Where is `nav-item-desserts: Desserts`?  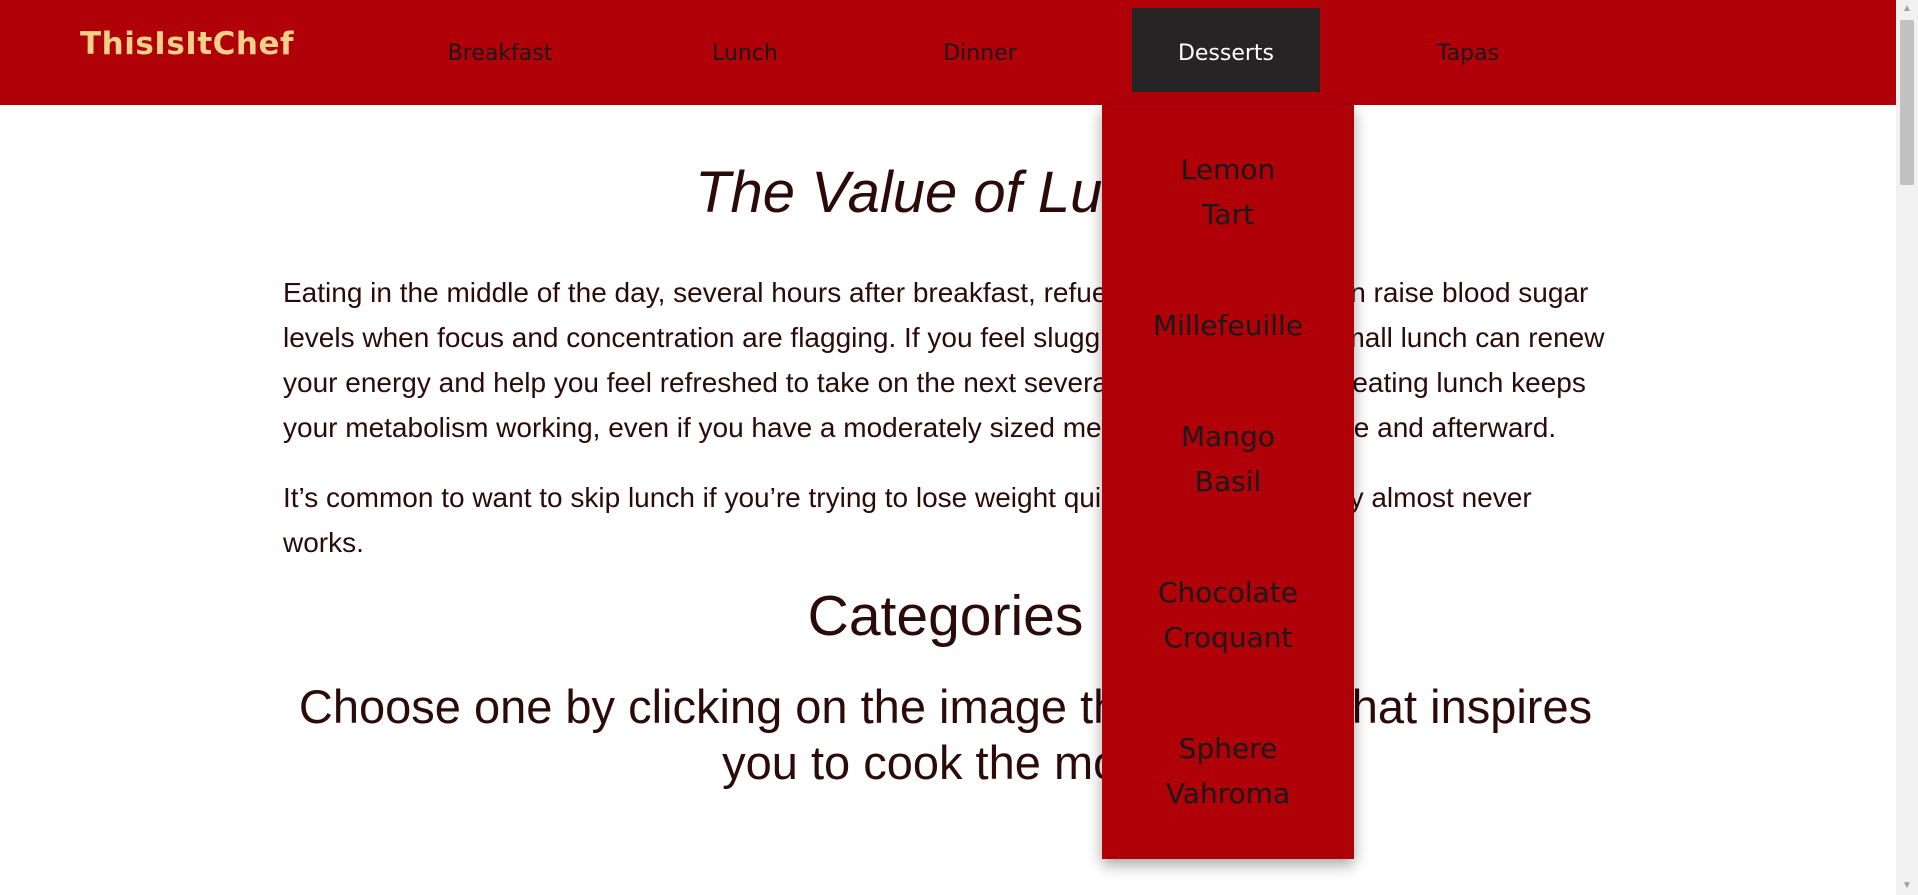
nav-item-desserts: Desserts is located at coordinates (1226, 50).